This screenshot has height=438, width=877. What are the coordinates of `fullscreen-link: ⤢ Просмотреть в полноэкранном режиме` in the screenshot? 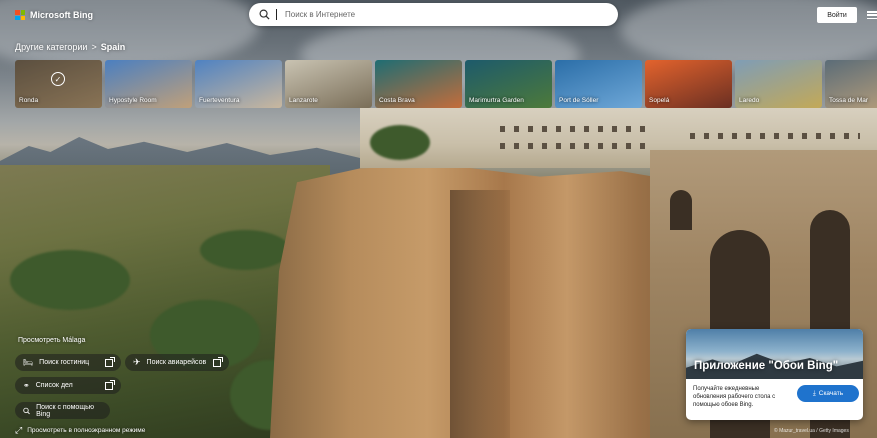 It's located at (80, 430).